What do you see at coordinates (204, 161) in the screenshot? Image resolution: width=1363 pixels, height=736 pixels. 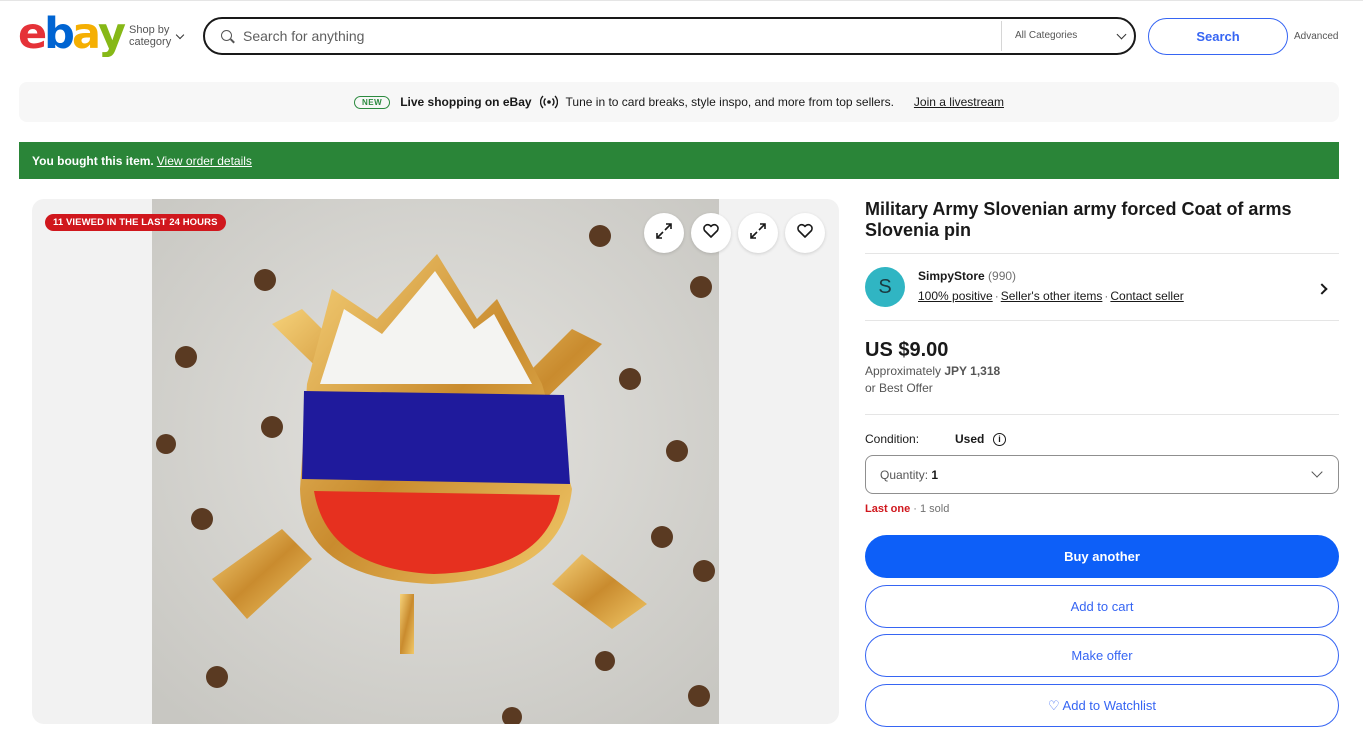 I see `view-order-details-link: View order details` at bounding box center [204, 161].